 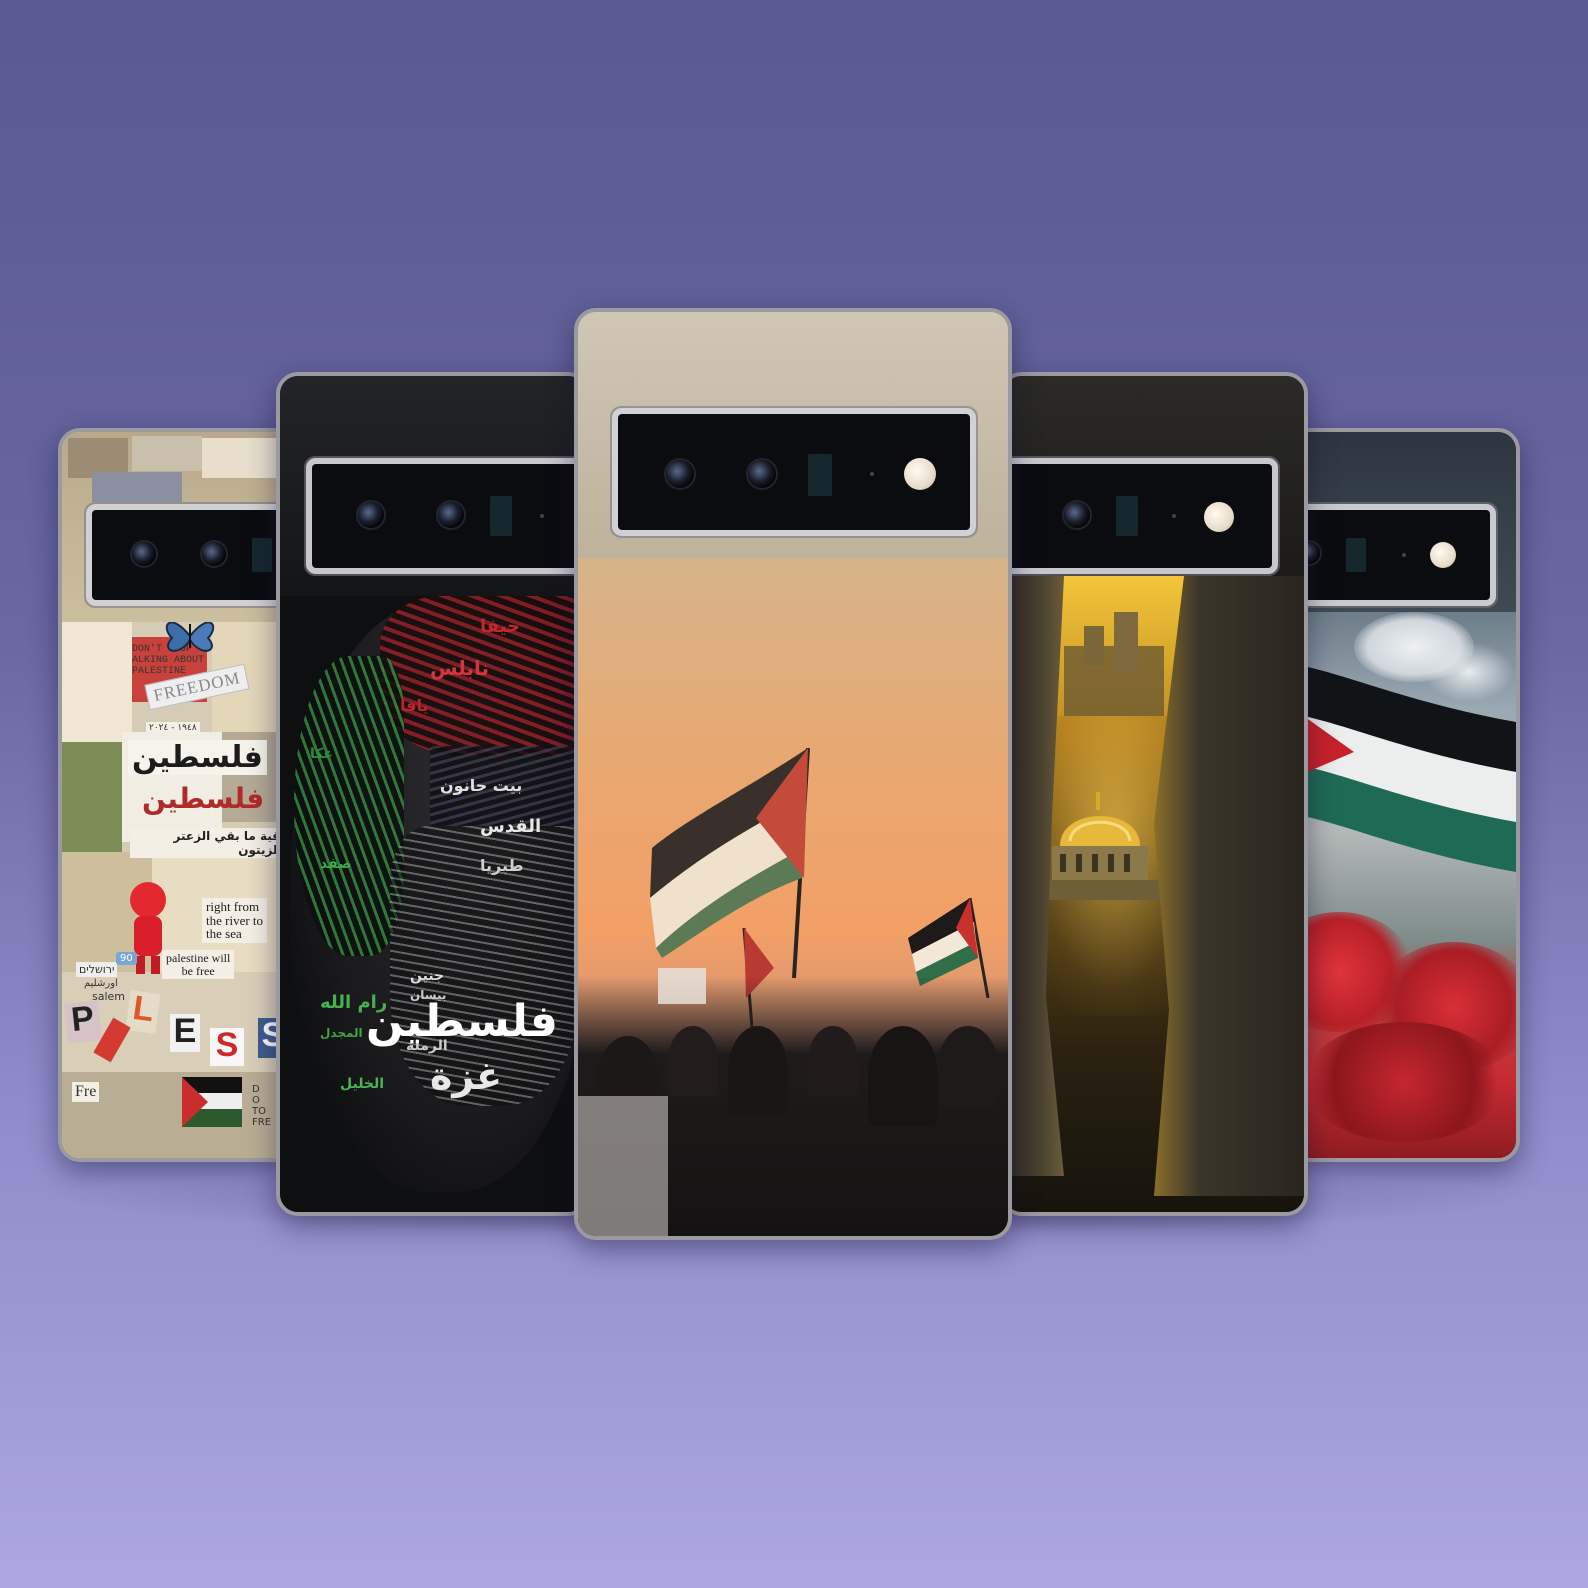 I want to click on sign-90: 90, so click(x=126, y=958).